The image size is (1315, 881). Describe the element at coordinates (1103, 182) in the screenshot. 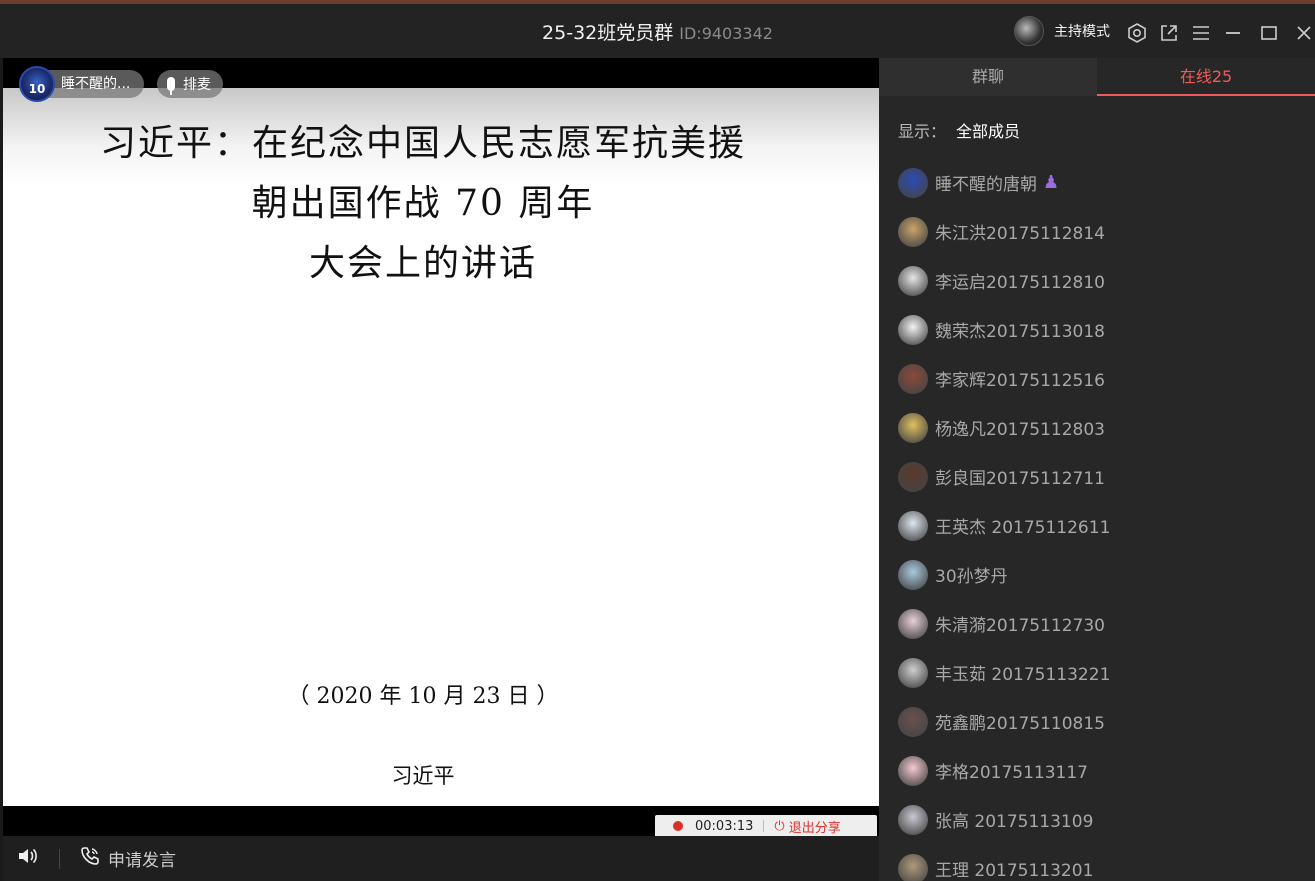

I see `member-list-item: 睡不醒的唐朝 ♟` at that location.